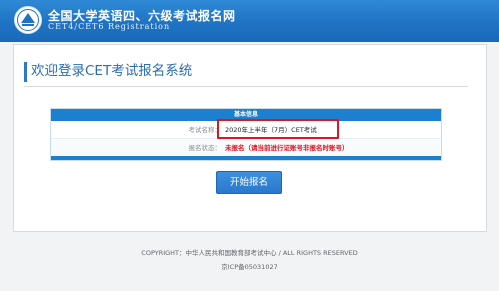  What do you see at coordinates (249, 21) in the screenshot?
I see `site-header: 全国大学英语四、六级考试报名网 CET4/CET6 Registration` at bounding box center [249, 21].